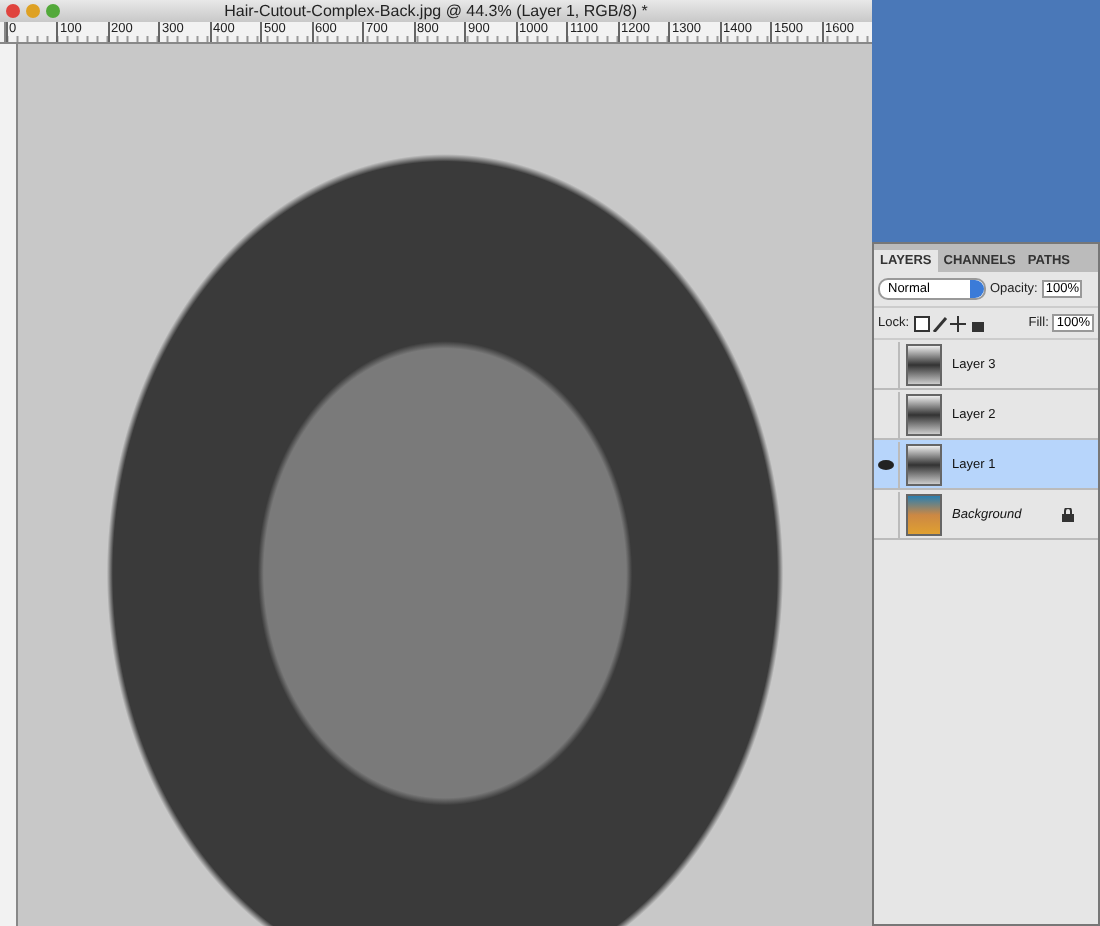 The image size is (1100, 926). What do you see at coordinates (1068, 514) in the screenshot?
I see `lock-icon` at bounding box center [1068, 514].